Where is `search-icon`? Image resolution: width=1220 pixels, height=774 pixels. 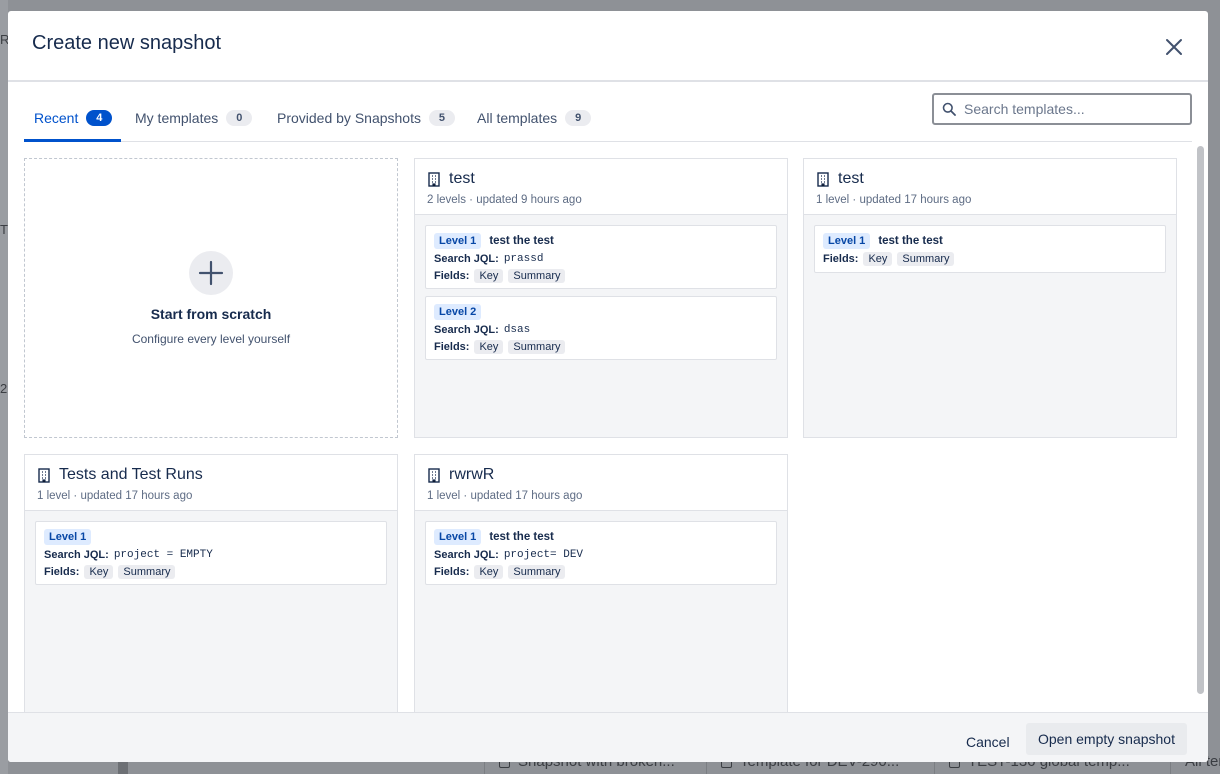 search-icon is located at coordinates (949, 109).